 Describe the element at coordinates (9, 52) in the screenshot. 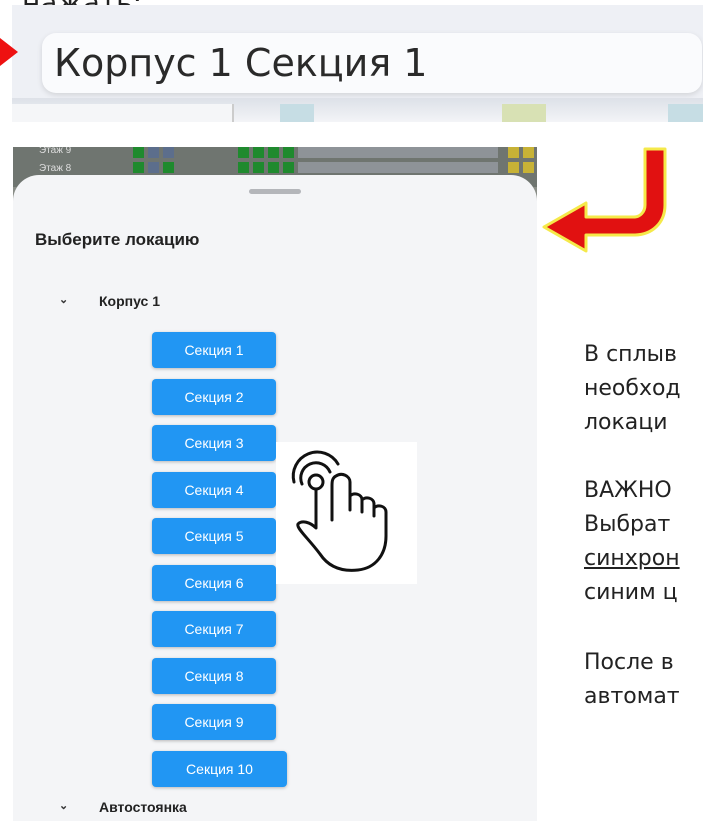

I see `red-pointer-icon` at that location.